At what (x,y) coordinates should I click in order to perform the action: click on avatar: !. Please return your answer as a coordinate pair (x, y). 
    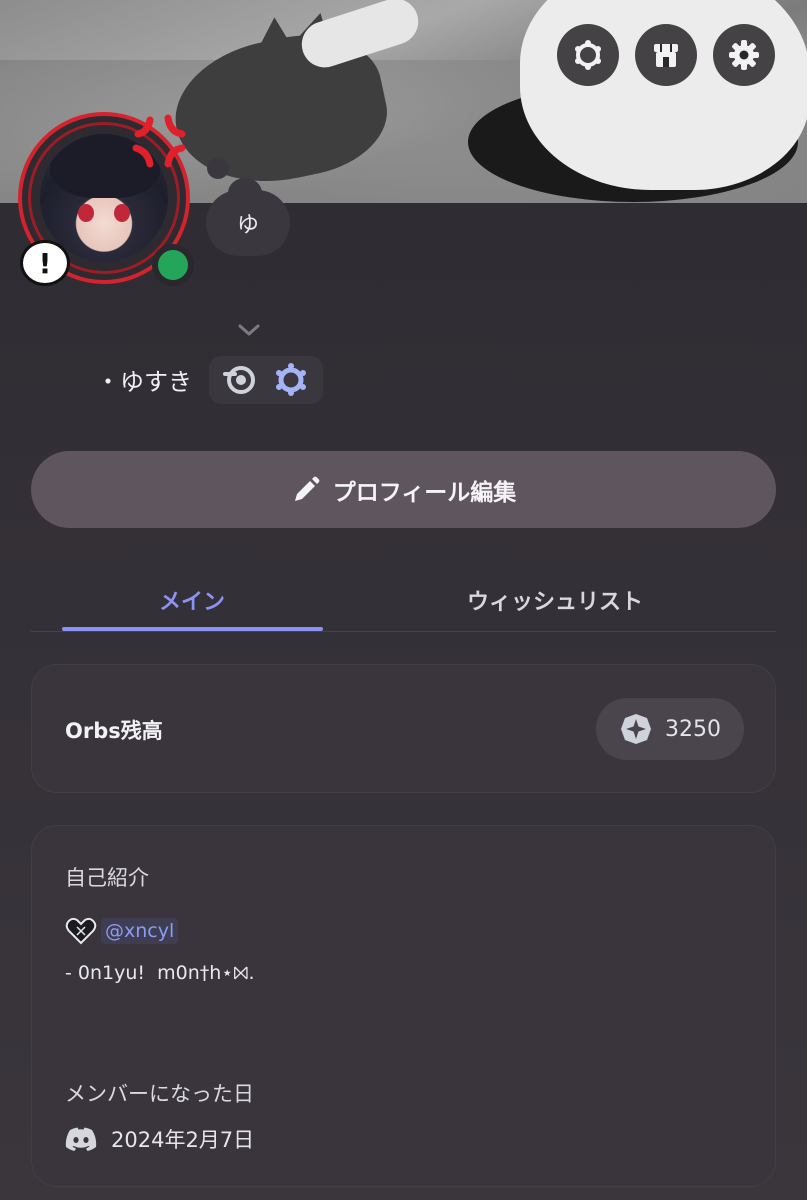
    Looking at the image, I should click on (106, 200).